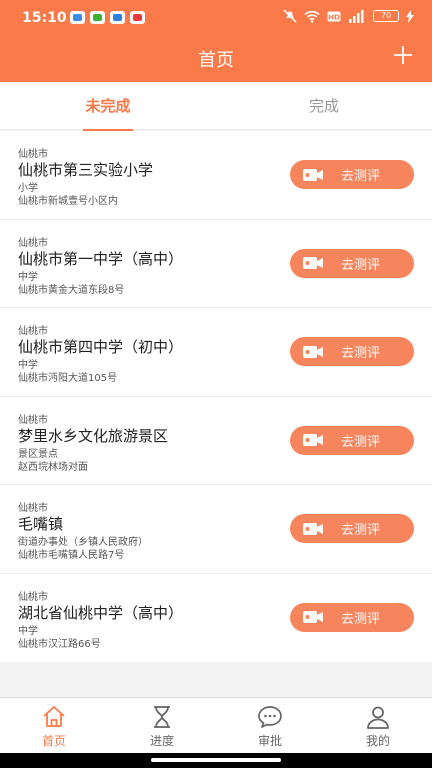  Describe the element at coordinates (378, 717) in the screenshot. I see `user-icon` at that location.